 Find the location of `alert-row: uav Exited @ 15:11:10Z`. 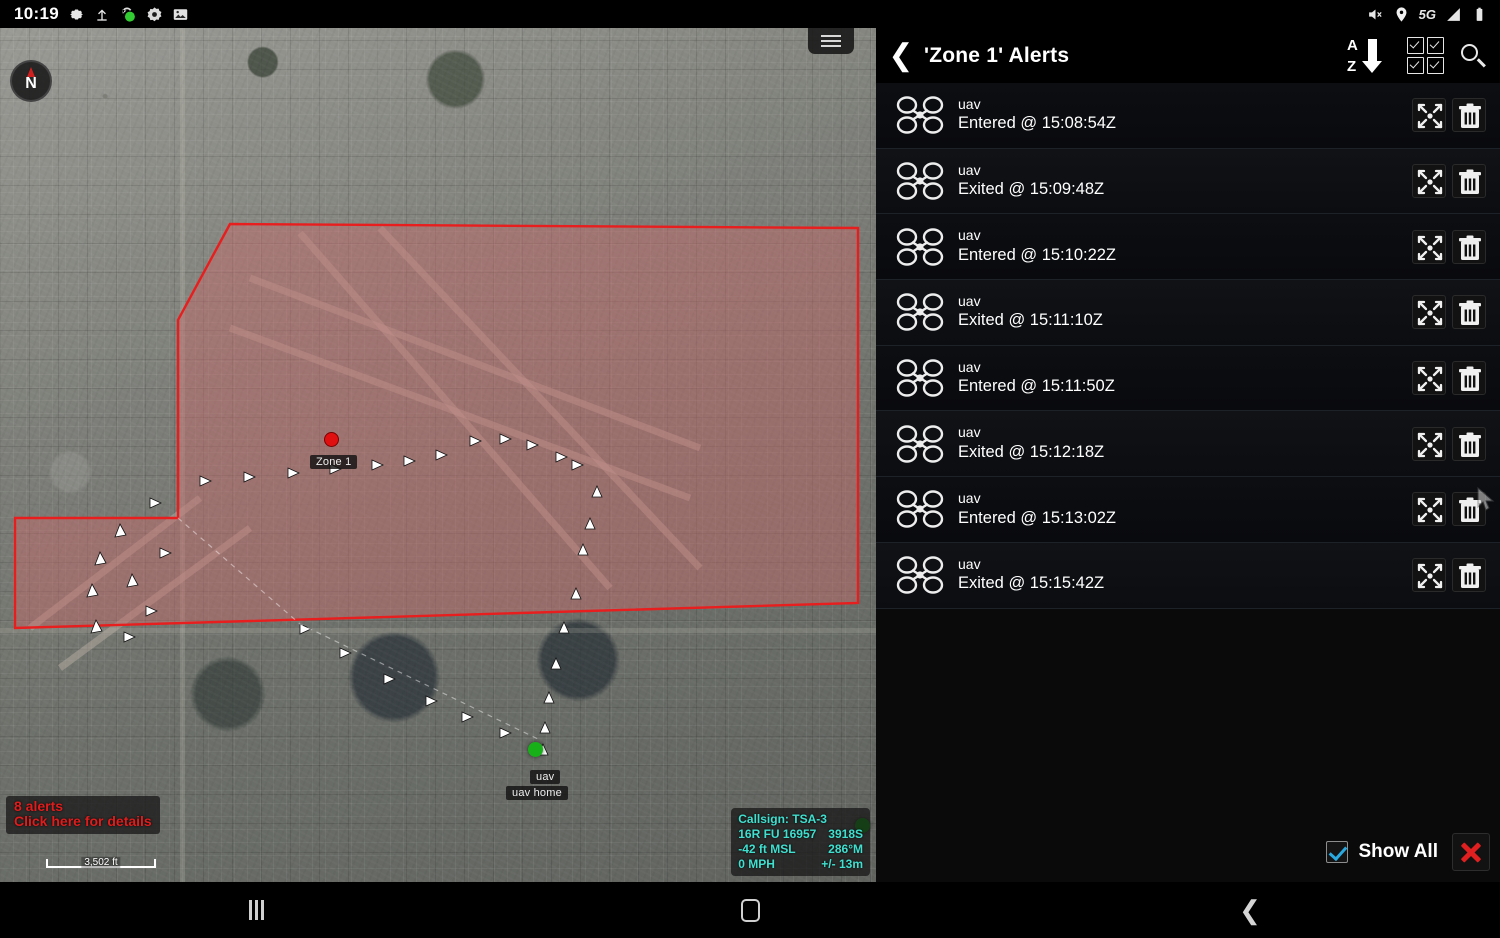

alert-row: uav Exited @ 15:11:10Z is located at coordinates (1188, 313).